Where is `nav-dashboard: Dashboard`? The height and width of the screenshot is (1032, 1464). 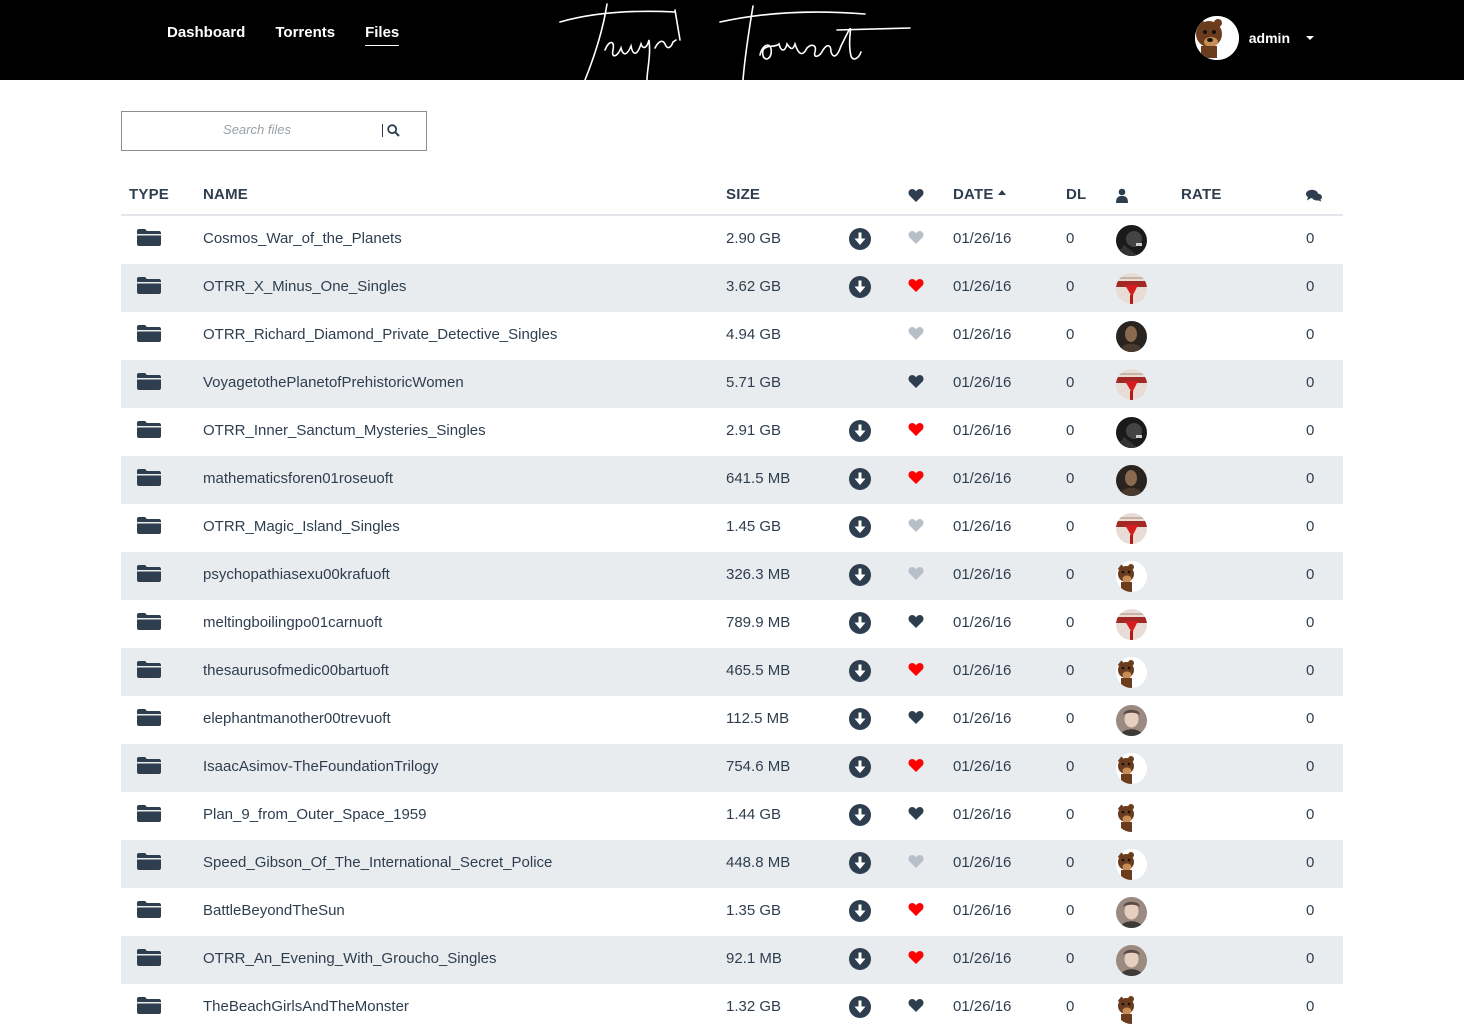 nav-dashboard: Dashboard is located at coordinates (206, 35).